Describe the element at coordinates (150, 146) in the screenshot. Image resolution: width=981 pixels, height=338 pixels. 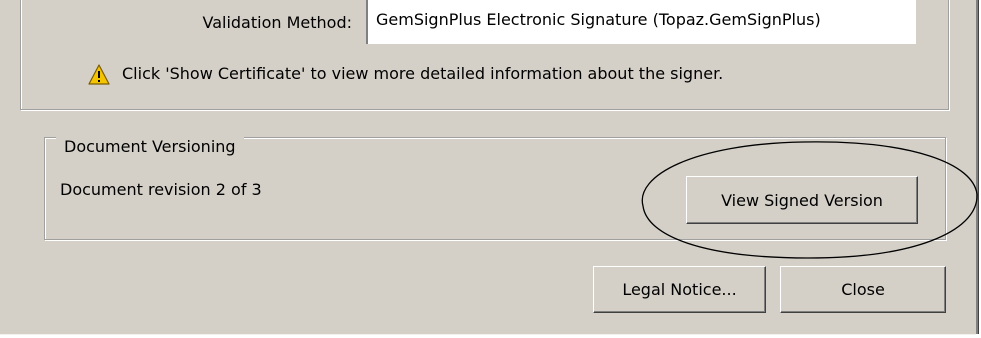
I see `document-versioning-legend: Document Versioning` at that location.